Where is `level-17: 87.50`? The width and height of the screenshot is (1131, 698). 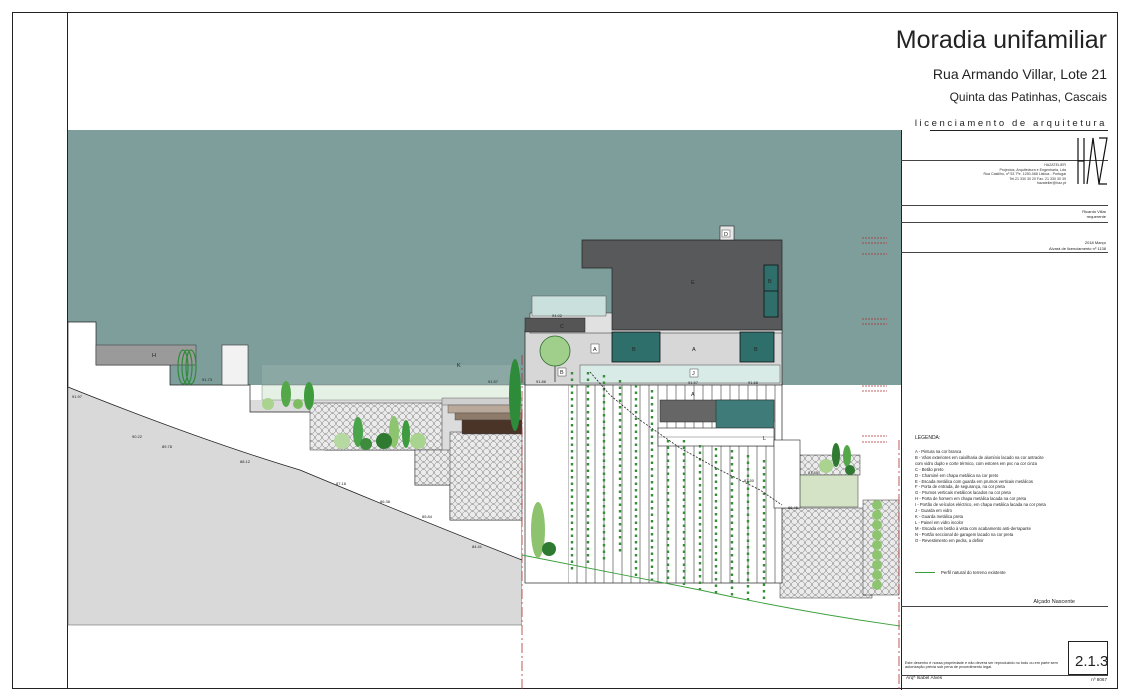 level-17: 87.50 is located at coordinates (749, 480).